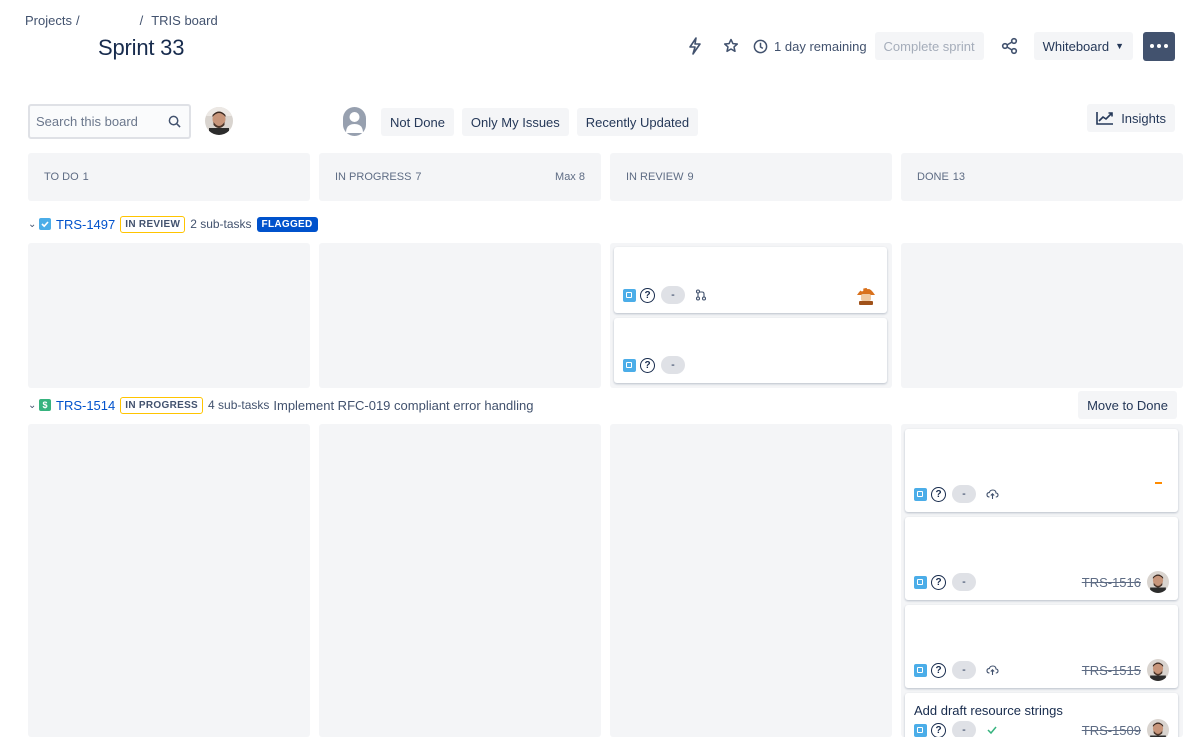 This screenshot has height=737, width=1200. I want to click on subtask-count: 2 sub-tasks, so click(221, 224).